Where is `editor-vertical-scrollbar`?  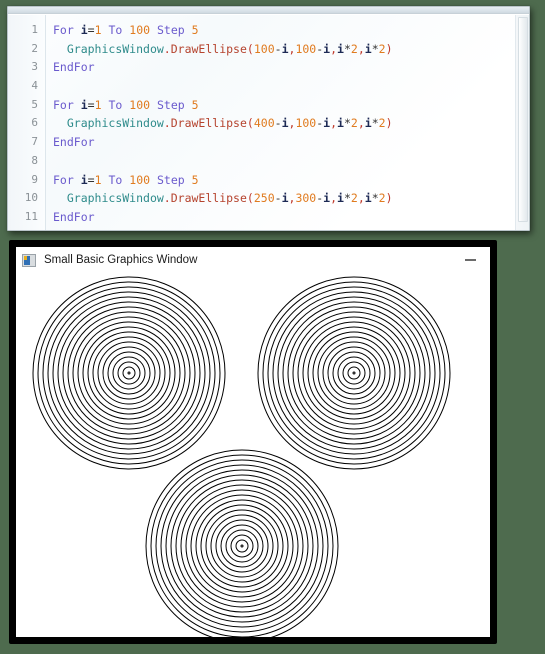 editor-vertical-scrollbar is located at coordinates (522, 122).